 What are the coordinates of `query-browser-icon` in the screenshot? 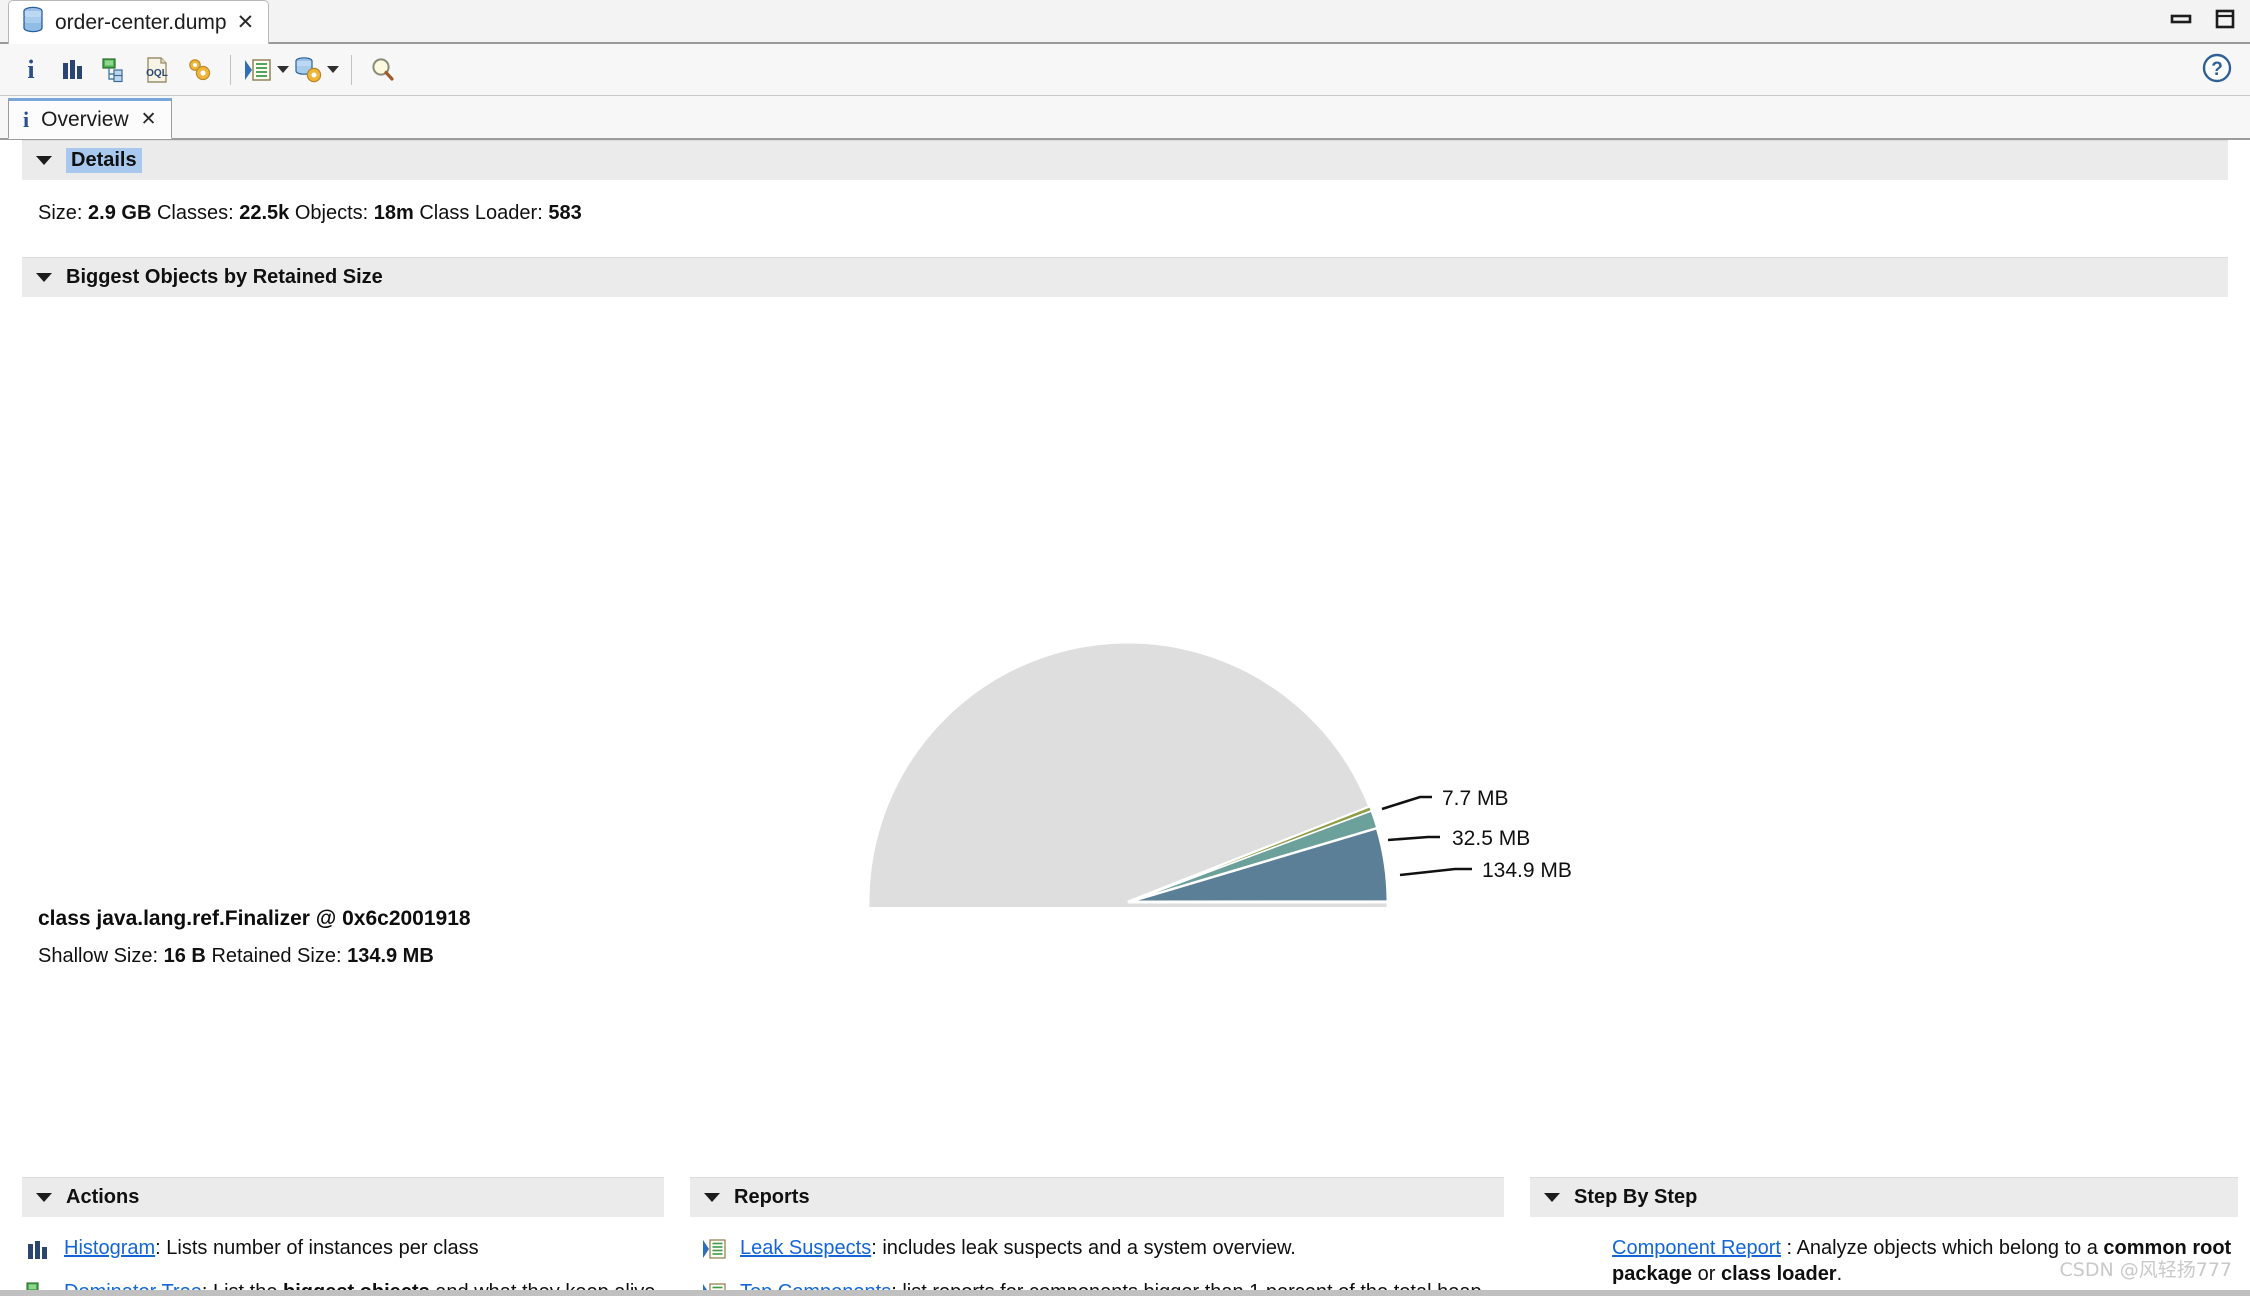 It's located at (316, 70).